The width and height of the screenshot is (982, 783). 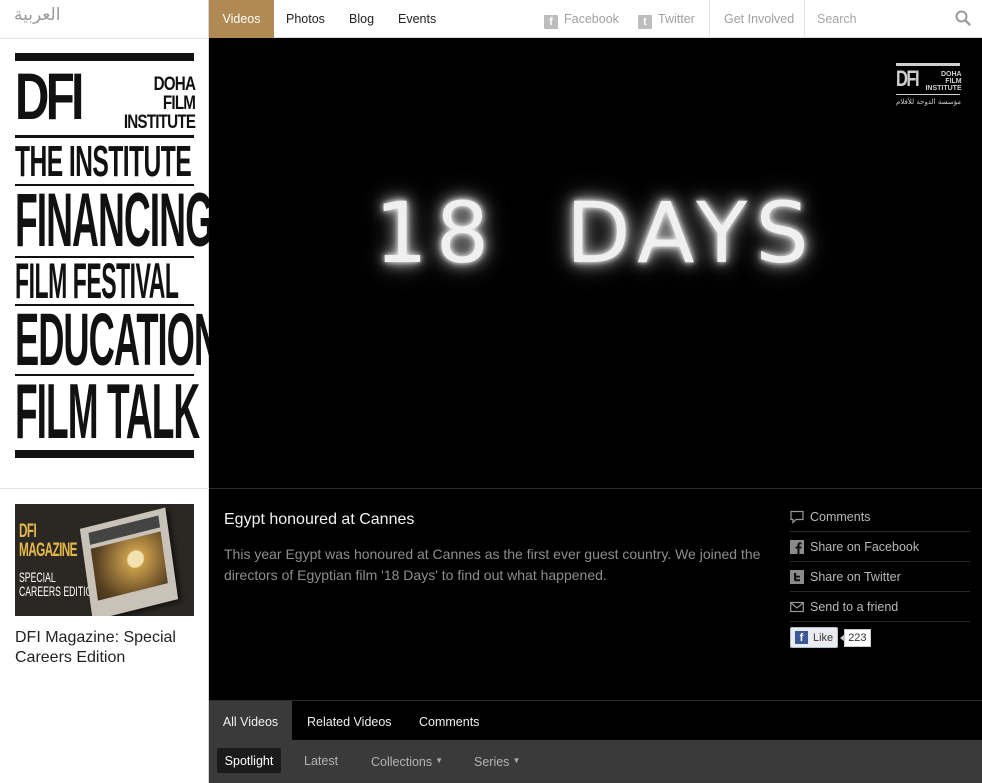 I want to click on video-list-tabs: All Videos Related Videos Comments, so click(x=595, y=720).